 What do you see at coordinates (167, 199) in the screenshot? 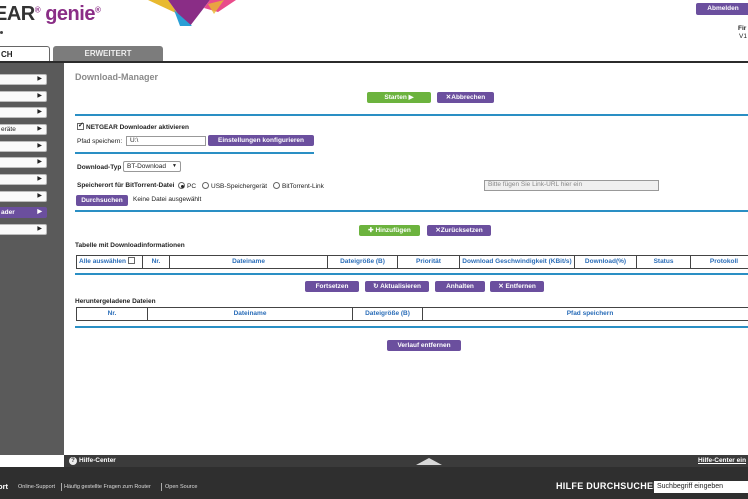
I see `no-file-label: Keine Datei ausgewählt` at bounding box center [167, 199].